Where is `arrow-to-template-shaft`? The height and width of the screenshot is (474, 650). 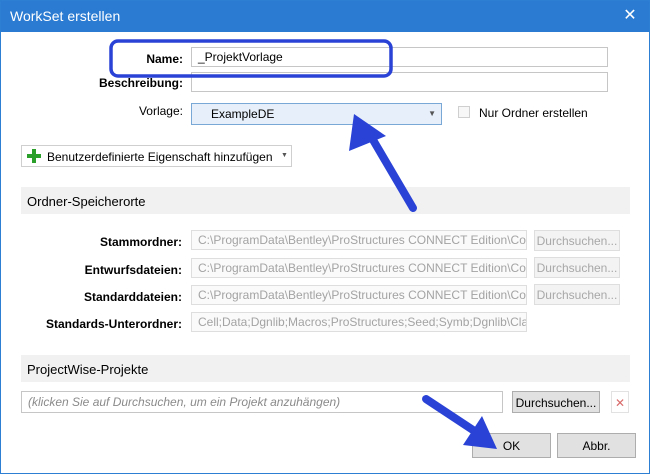
arrow-to-template-shaft is located at coordinates (391, 170).